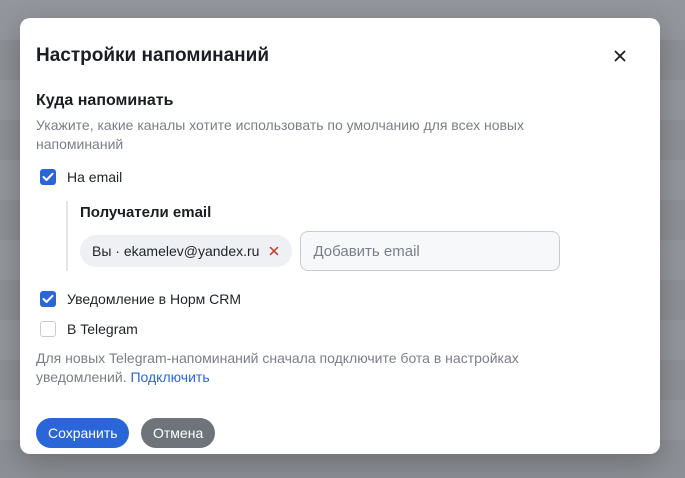  Describe the element at coordinates (105, 100) in the screenshot. I see `section-title-where: Куда напоминать` at that location.